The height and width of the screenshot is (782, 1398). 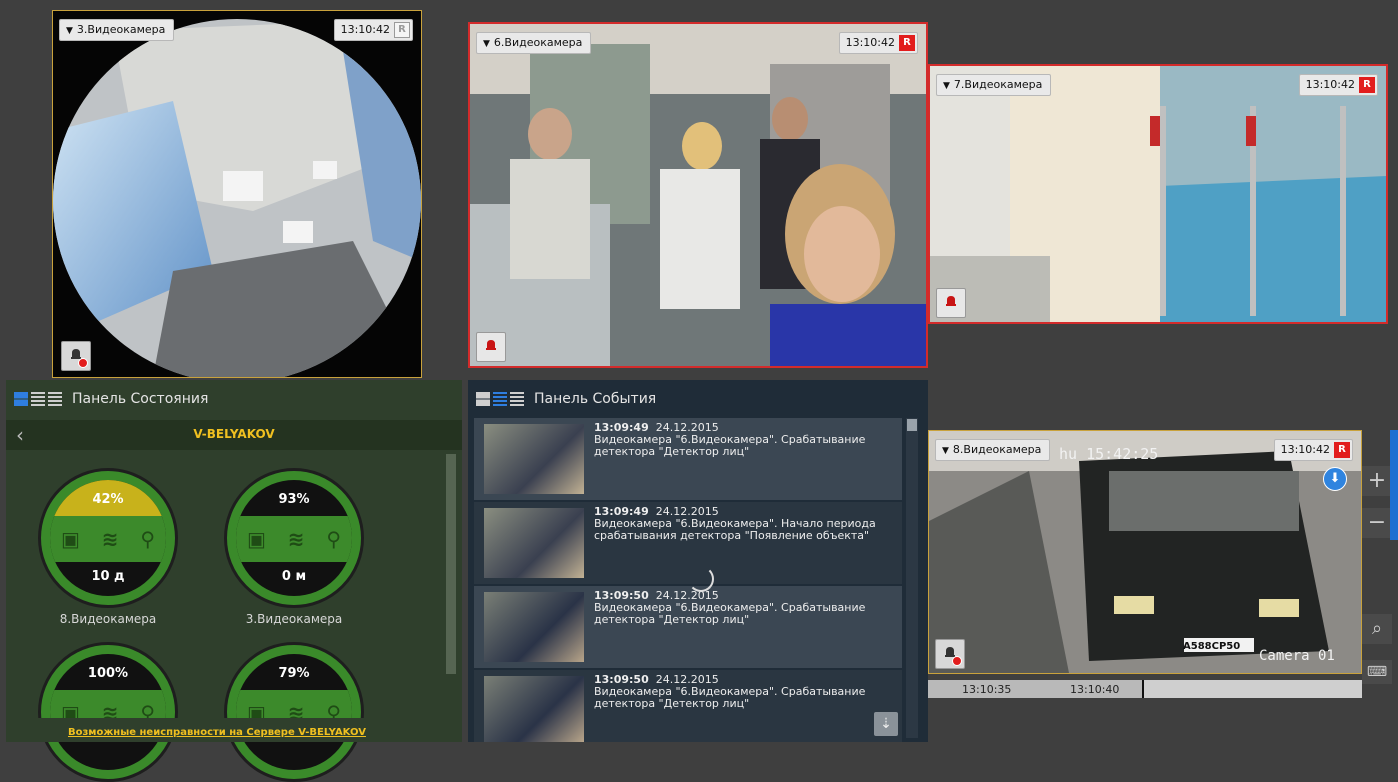 I want to click on gauge-percent: 42%, so click(x=108, y=498).